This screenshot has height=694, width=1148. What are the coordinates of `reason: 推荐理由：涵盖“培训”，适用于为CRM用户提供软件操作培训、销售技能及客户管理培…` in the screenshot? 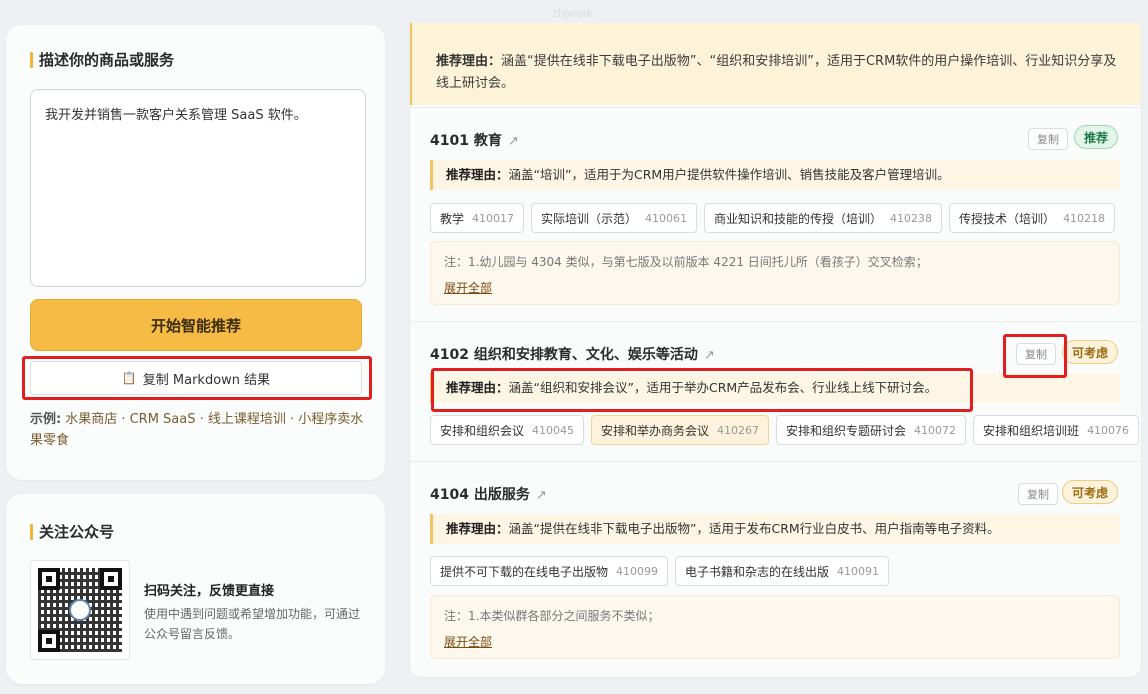 It's located at (775, 175).